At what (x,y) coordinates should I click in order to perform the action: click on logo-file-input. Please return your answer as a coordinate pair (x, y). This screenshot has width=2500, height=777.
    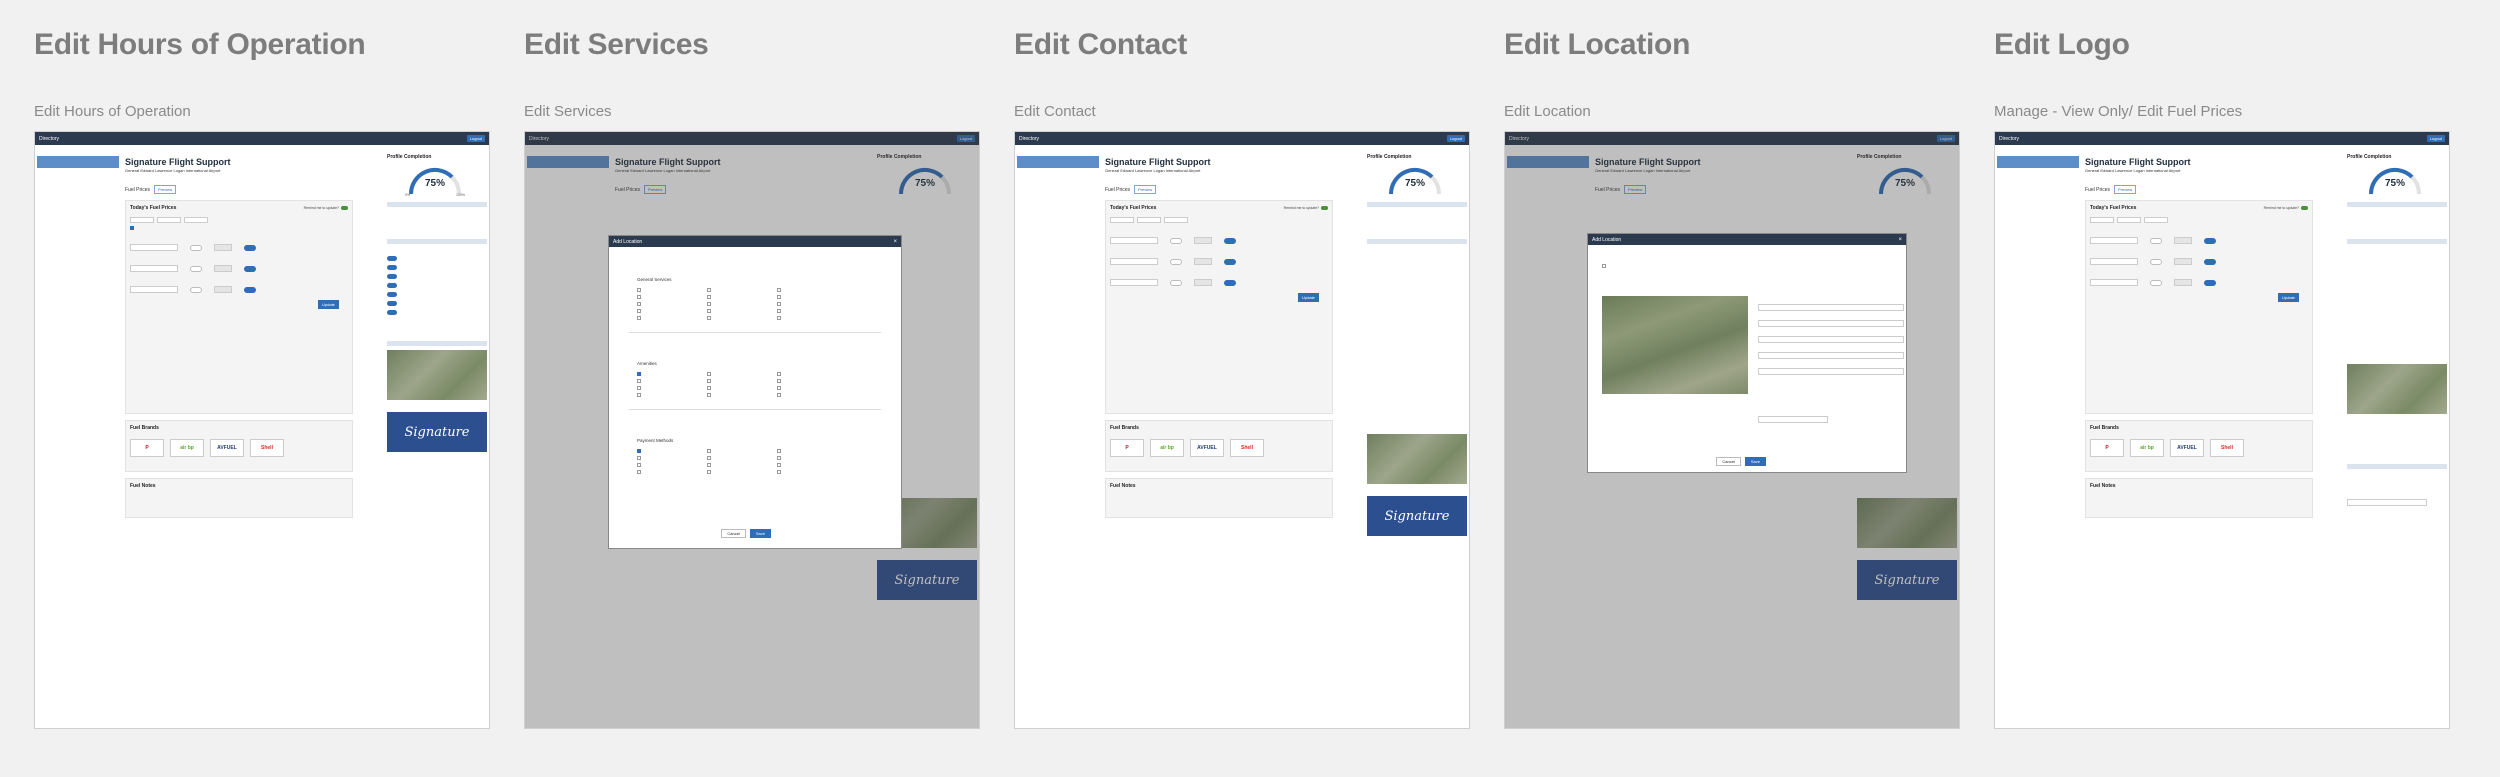
    Looking at the image, I should click on (2387, 502).